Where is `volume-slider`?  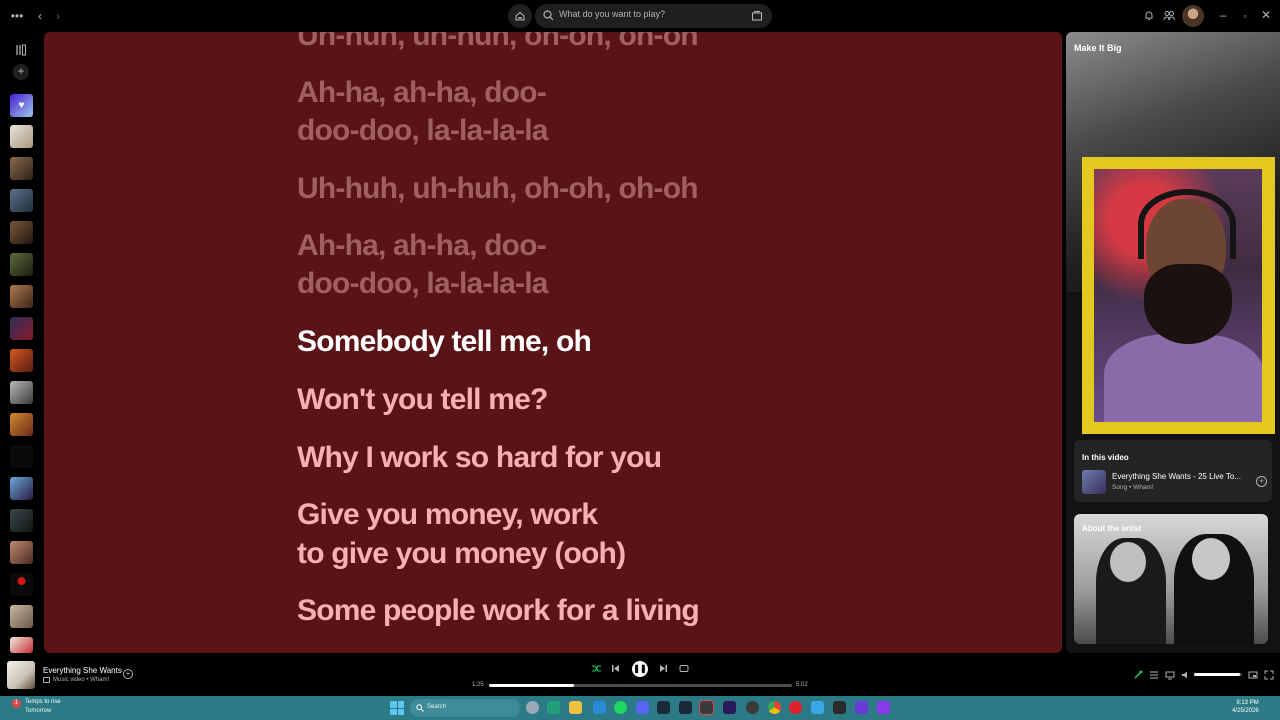 volume-slider is located at coordinates (1218, 674).